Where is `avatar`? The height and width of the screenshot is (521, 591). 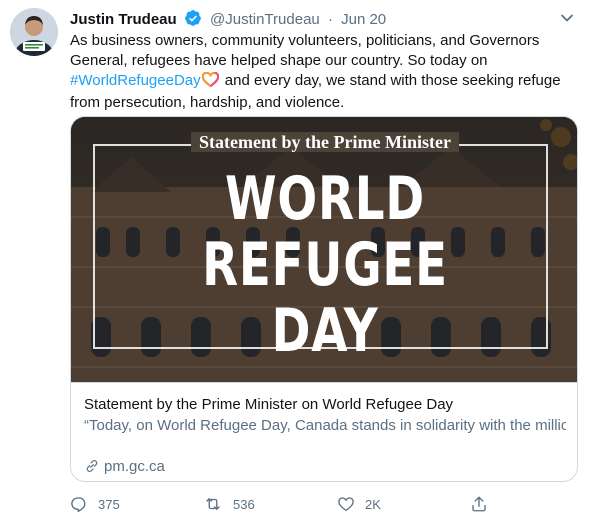
avatar is located at coordinates (34, 32).